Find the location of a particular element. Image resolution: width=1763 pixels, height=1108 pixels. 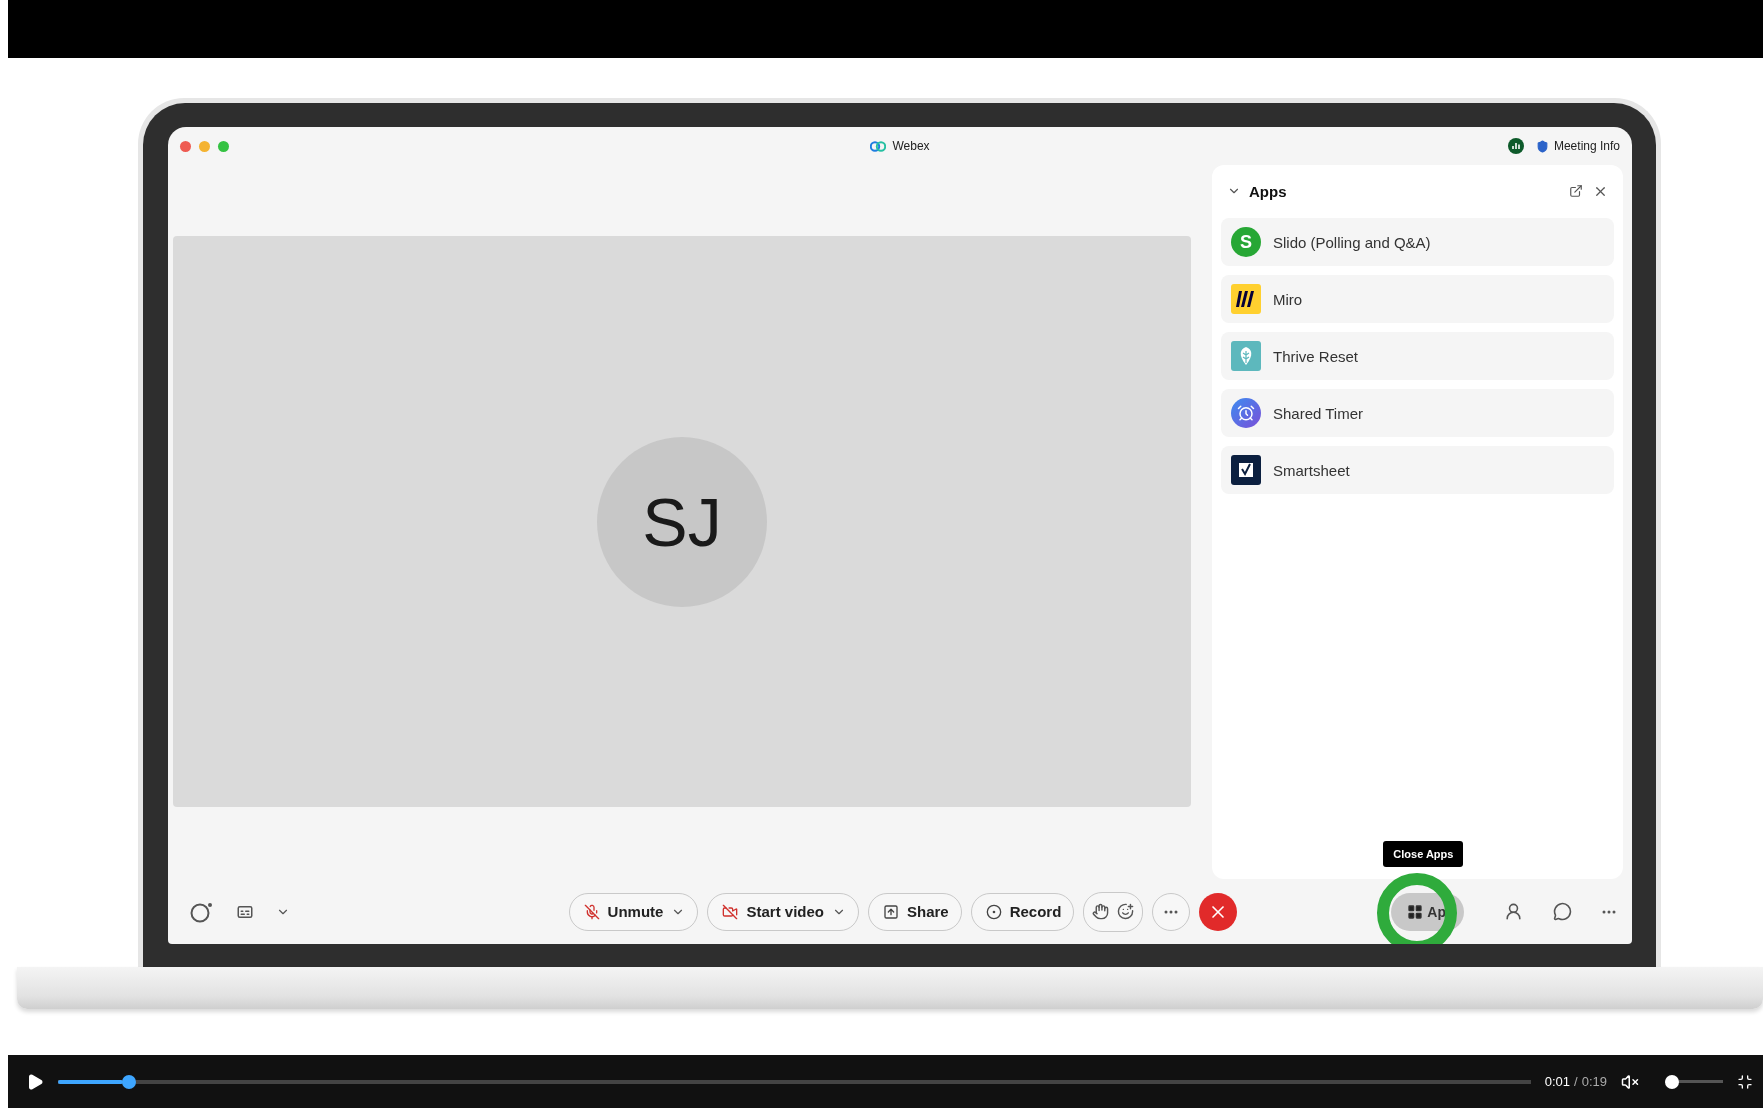

hand-icon is located at coordinates (1101, 911).